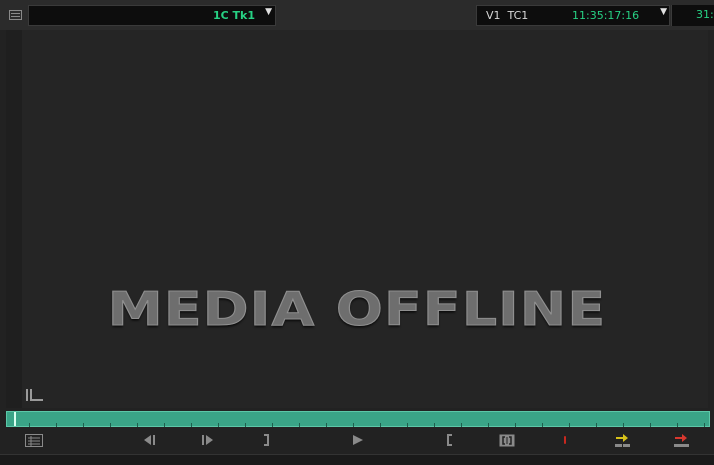 Image resolution: width=714 pixels, height=465 pixels. What do you see at coordinates (15, 15) in the screenshot?
I see `hamburger-menu-icon` at bounding box center [15, 15].